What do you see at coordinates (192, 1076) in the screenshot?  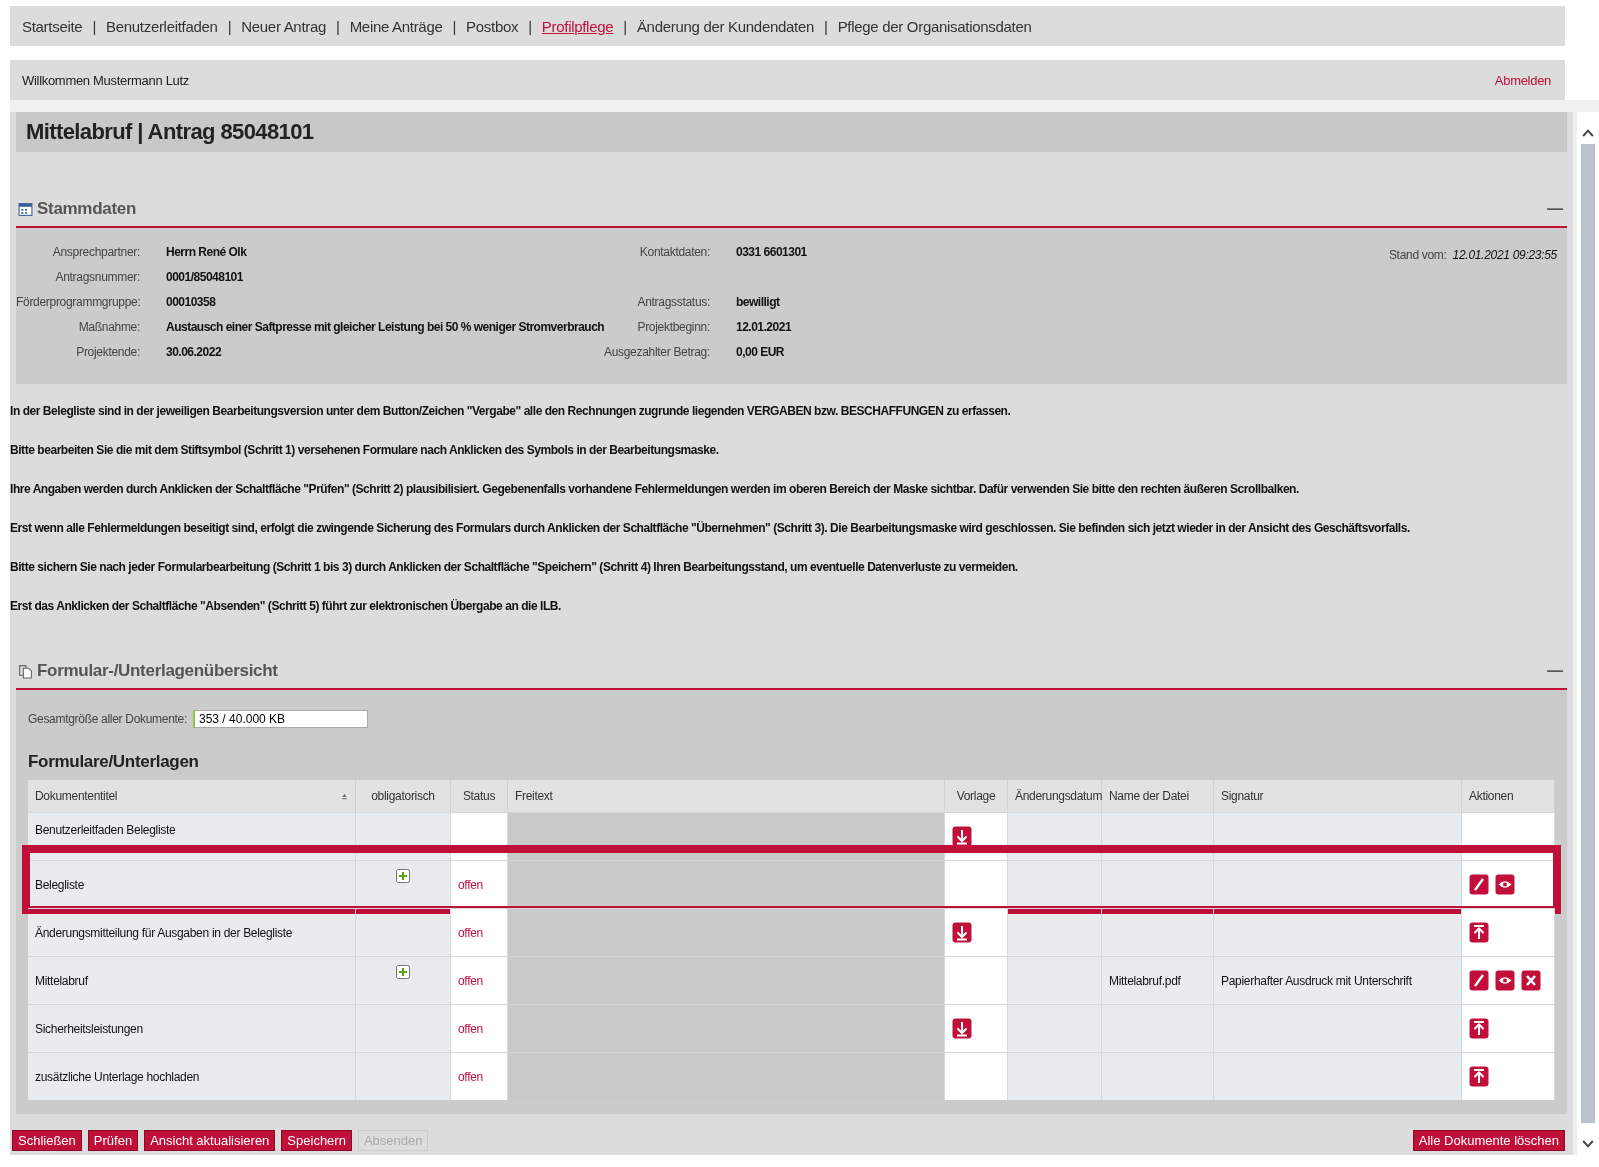 I see `table-cell: zusätzliche Unterlage hochladen` at bounding box center [192, 1076].